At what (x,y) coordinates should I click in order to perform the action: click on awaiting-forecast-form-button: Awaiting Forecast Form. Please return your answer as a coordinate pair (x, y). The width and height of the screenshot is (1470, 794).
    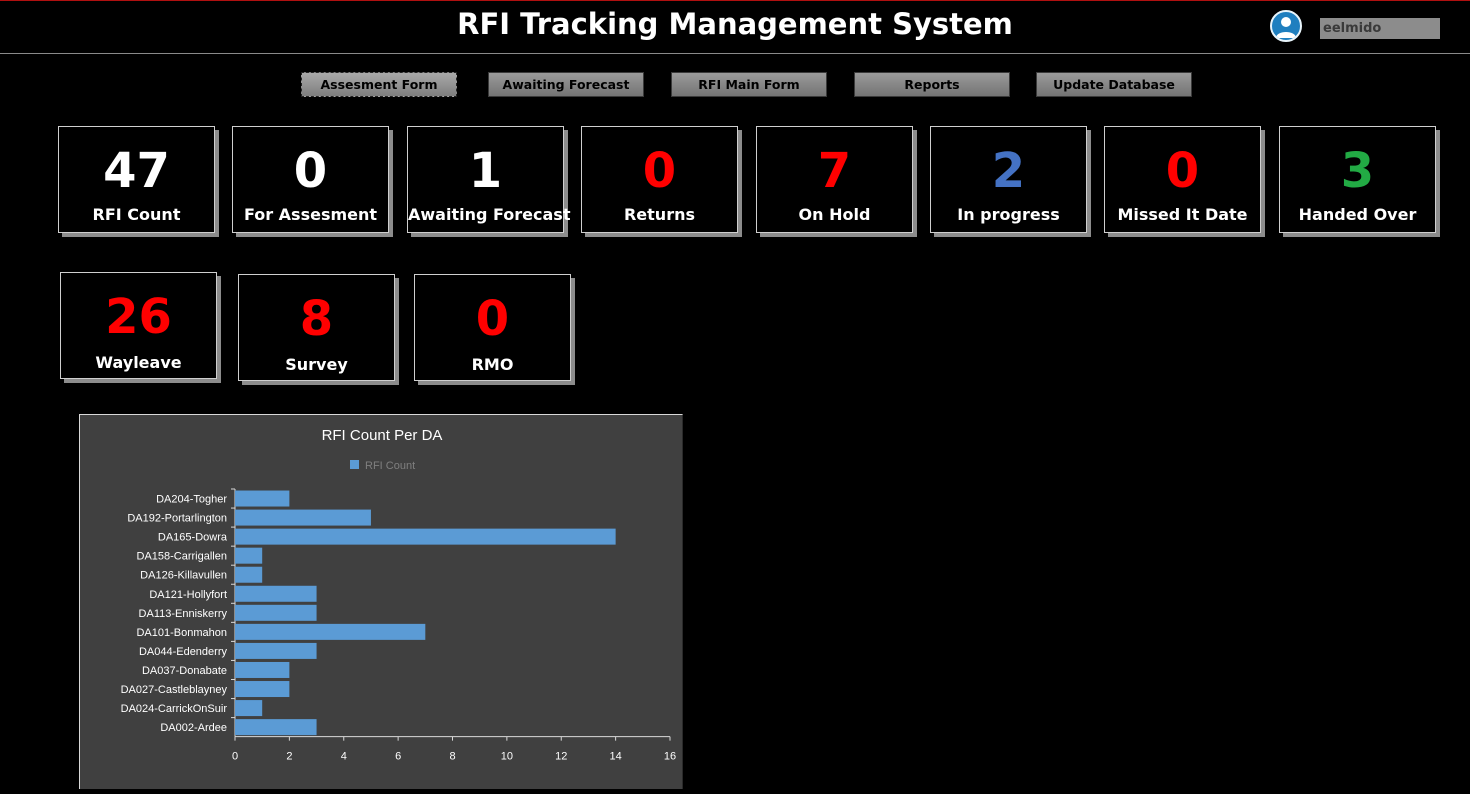
    Looking at the image, I should click on (566, 93).